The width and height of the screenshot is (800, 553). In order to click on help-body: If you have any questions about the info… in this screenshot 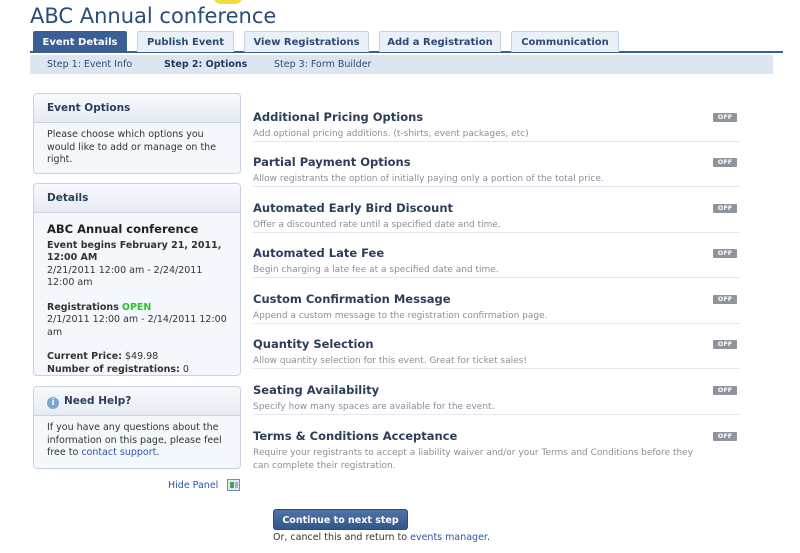, I will do `click(137, 442)`.